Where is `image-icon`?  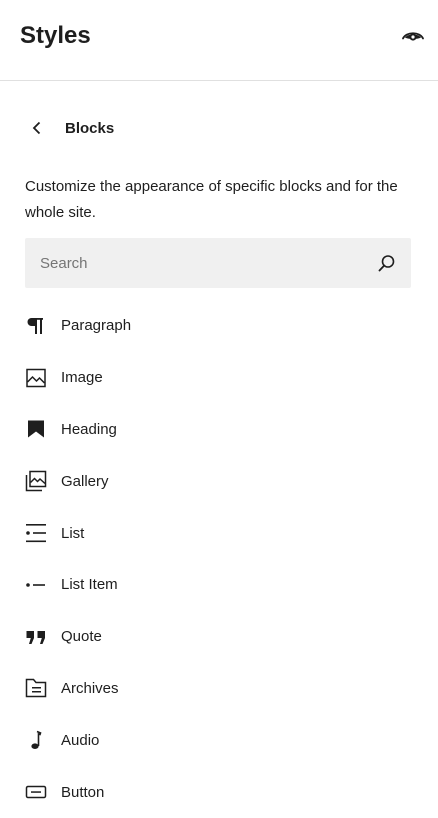 image-icon is located at coordinates (36, 377).